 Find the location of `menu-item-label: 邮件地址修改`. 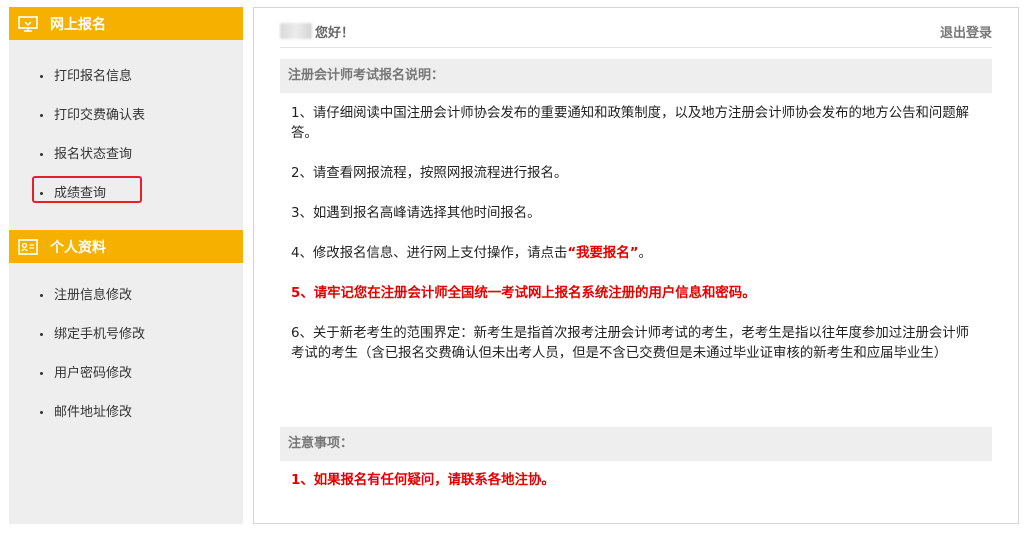

menu-item-label: 邮件地址修改 is located at coordinates (93, 412).